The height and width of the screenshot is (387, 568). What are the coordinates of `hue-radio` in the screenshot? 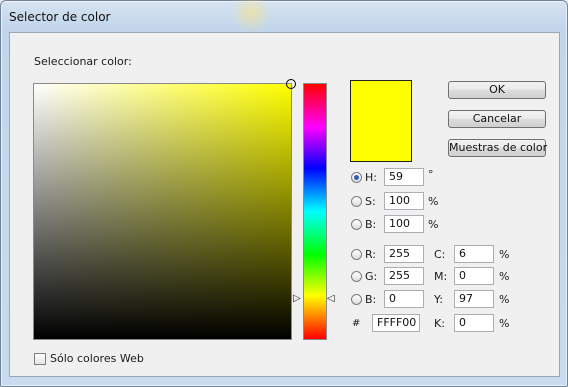 It's located at (356, 177).